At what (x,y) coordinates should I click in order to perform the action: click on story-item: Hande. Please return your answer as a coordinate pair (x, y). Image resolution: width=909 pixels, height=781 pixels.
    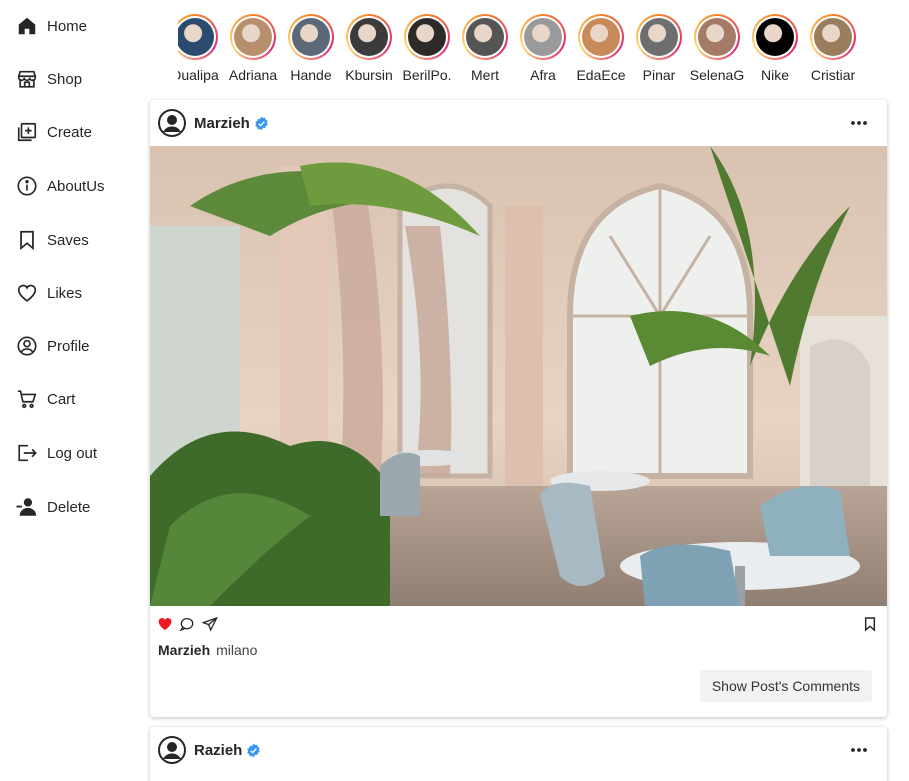
    Looking at the image, I should click on (311, 50).